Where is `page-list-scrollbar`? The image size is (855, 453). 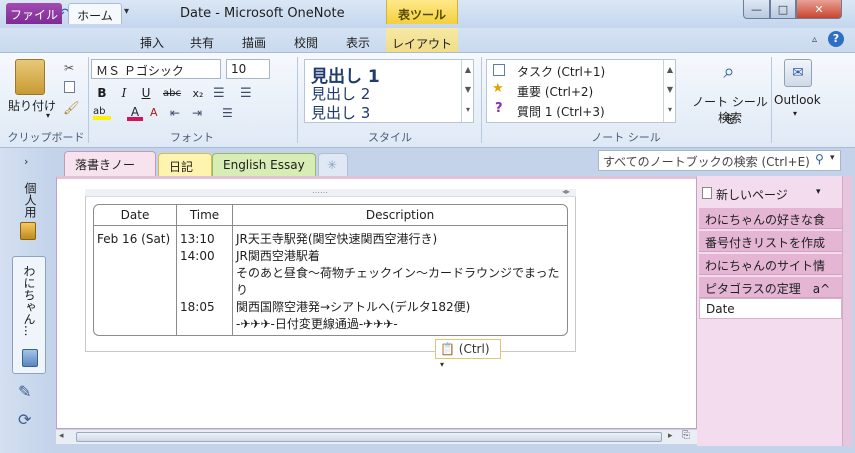
page-list-scrollbar is located at coordinates (847, 311).